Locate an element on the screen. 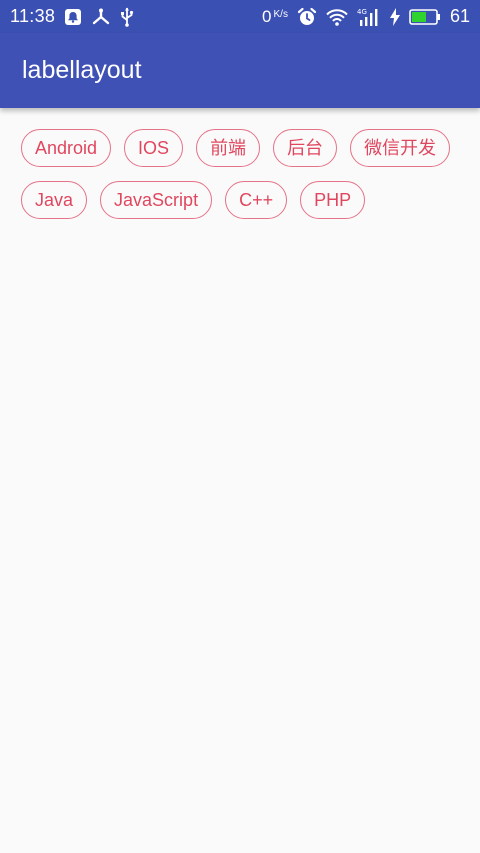 The width and height of the screenshot is (480, 853). network-speed-value: 0 is located at coordinates (267, 16).